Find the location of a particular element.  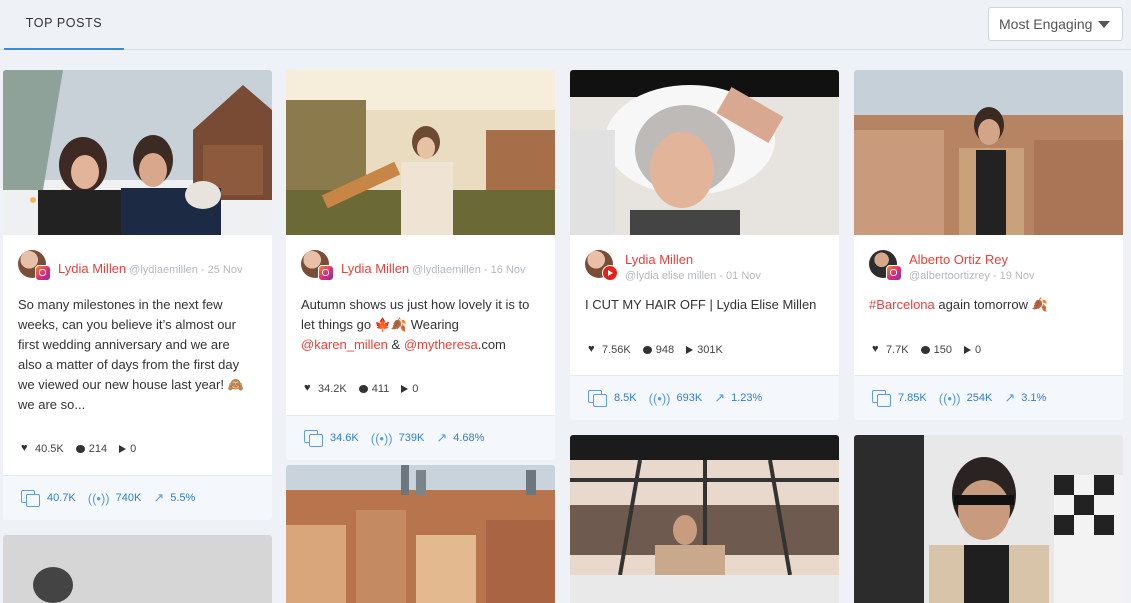

rate-value: 3.1% is located at coordinates (1034, 398).